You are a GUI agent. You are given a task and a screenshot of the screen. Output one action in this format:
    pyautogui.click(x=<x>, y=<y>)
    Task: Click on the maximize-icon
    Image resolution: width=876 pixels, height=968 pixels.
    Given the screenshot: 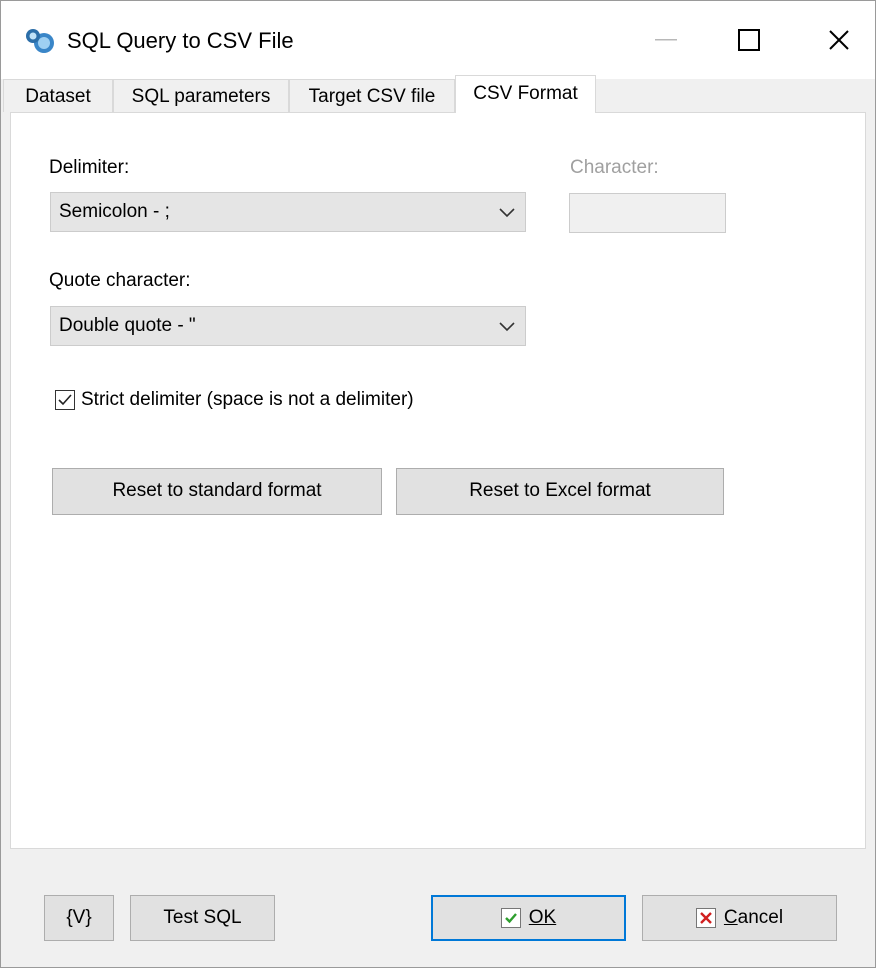 What is the action you would take?
    pyautogui.click(x=749, y=40)
    